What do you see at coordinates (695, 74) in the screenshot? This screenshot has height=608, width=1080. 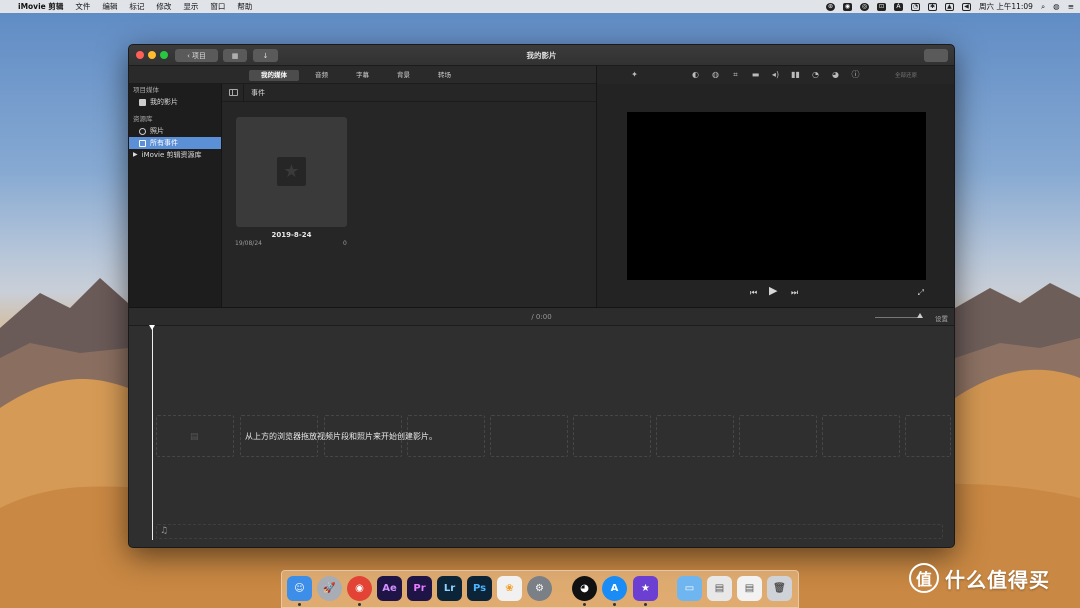 I see `color-balance-icon: ◐` at bounding box center [695, 74].